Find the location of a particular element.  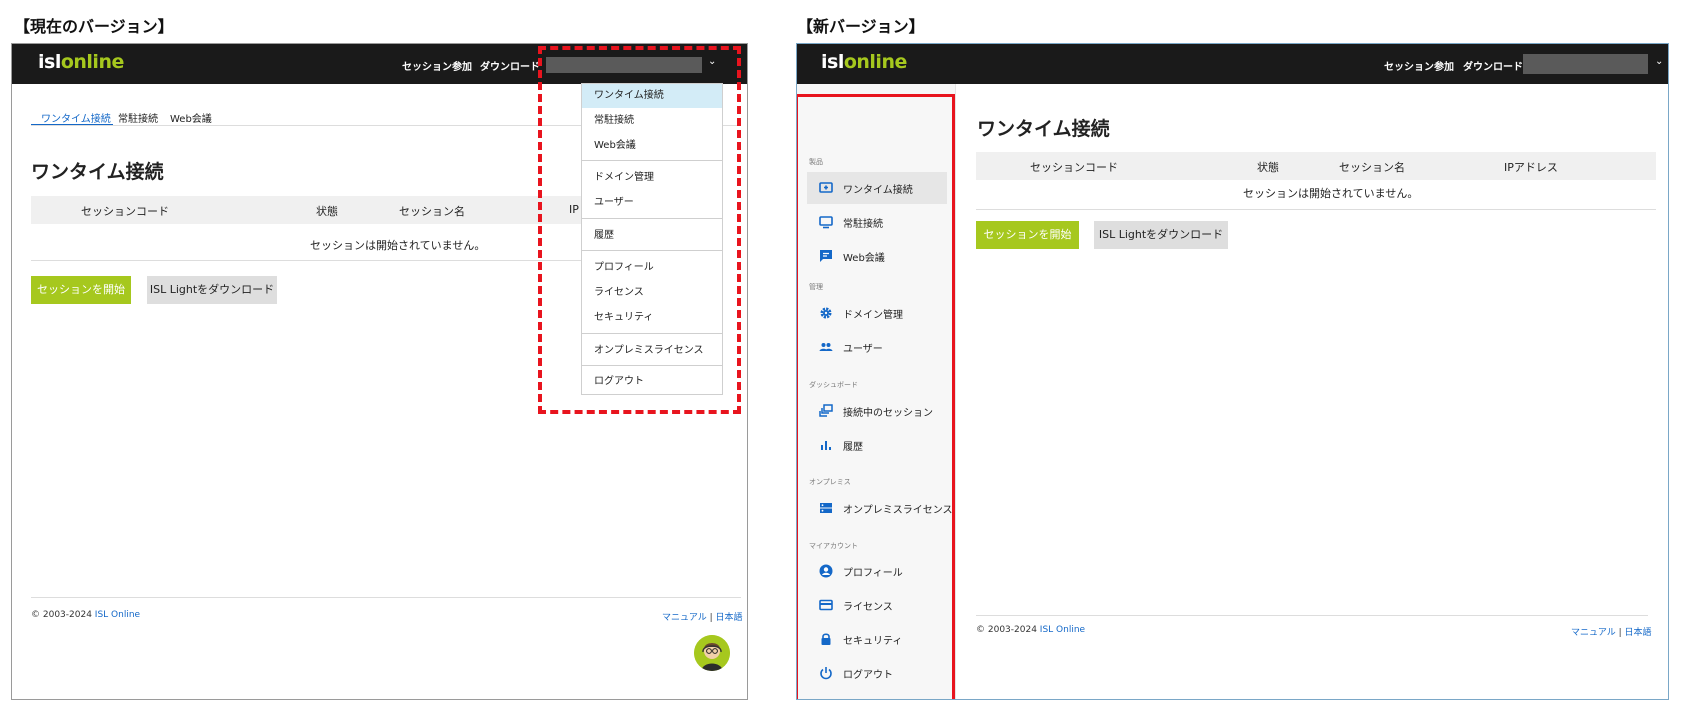

sidebar-border is located at coordinates (955, 391).